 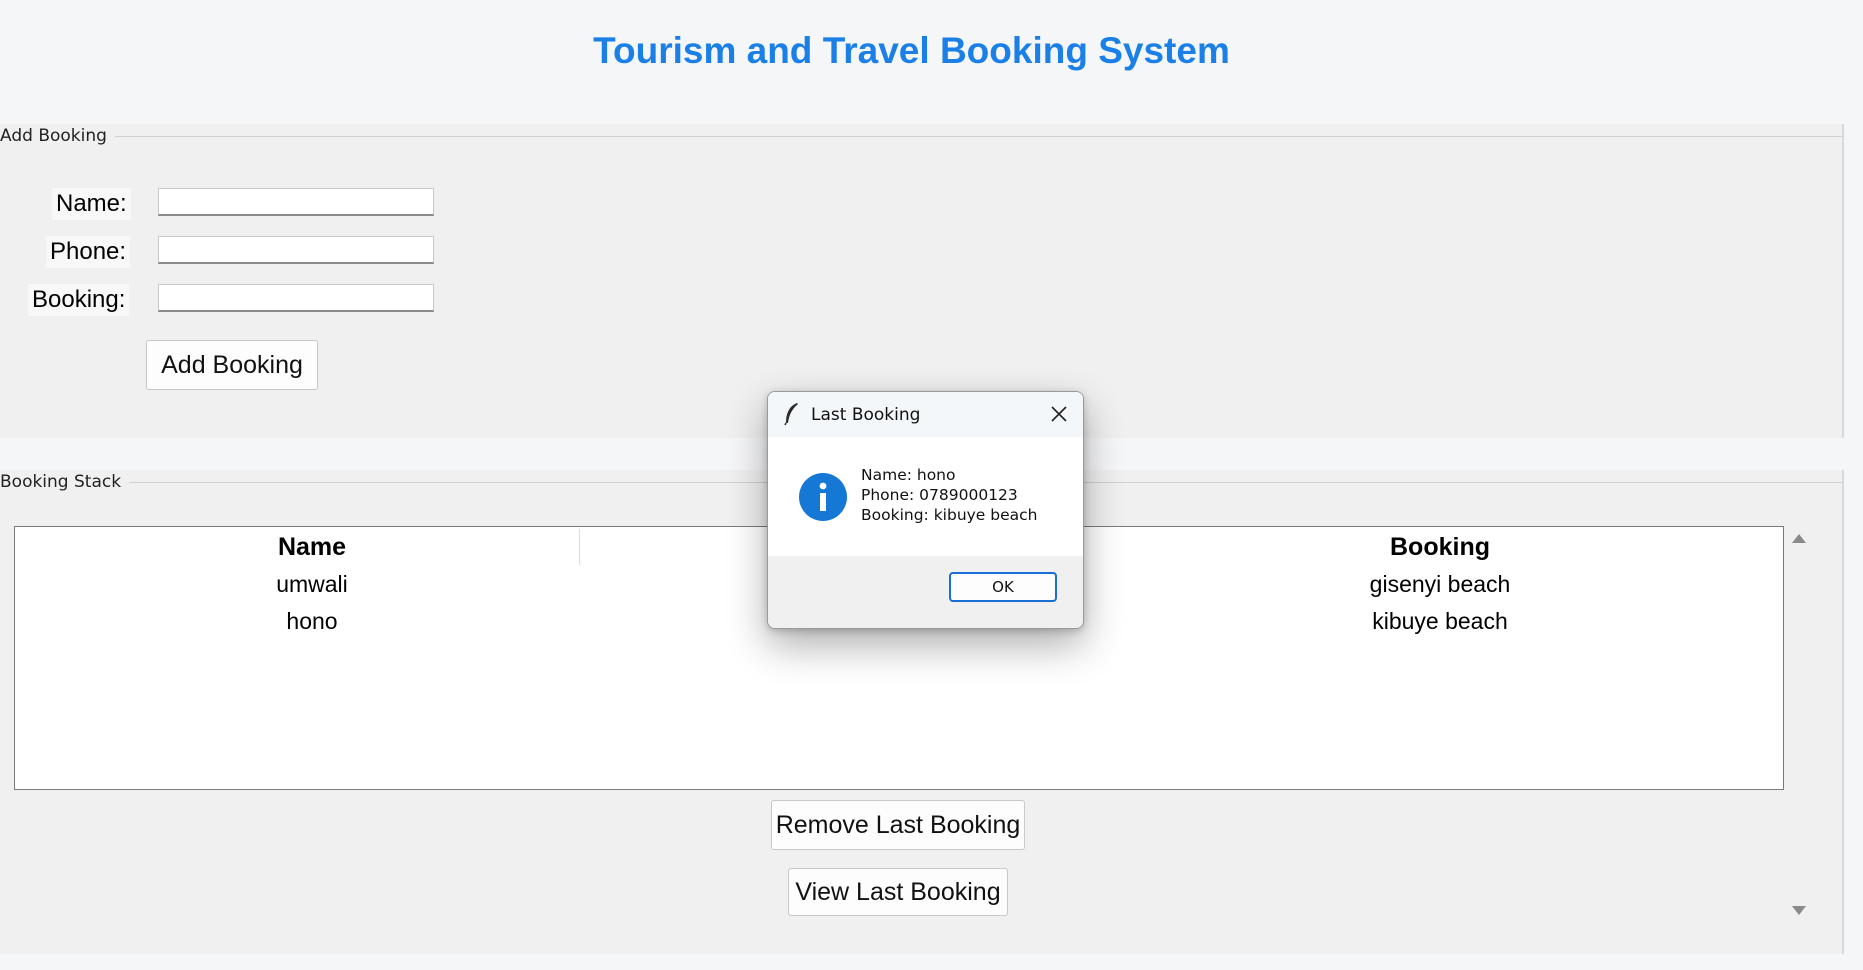 I want to click on remove-last-booking-button: Remove Last Booking, so click(x=898, y=825).